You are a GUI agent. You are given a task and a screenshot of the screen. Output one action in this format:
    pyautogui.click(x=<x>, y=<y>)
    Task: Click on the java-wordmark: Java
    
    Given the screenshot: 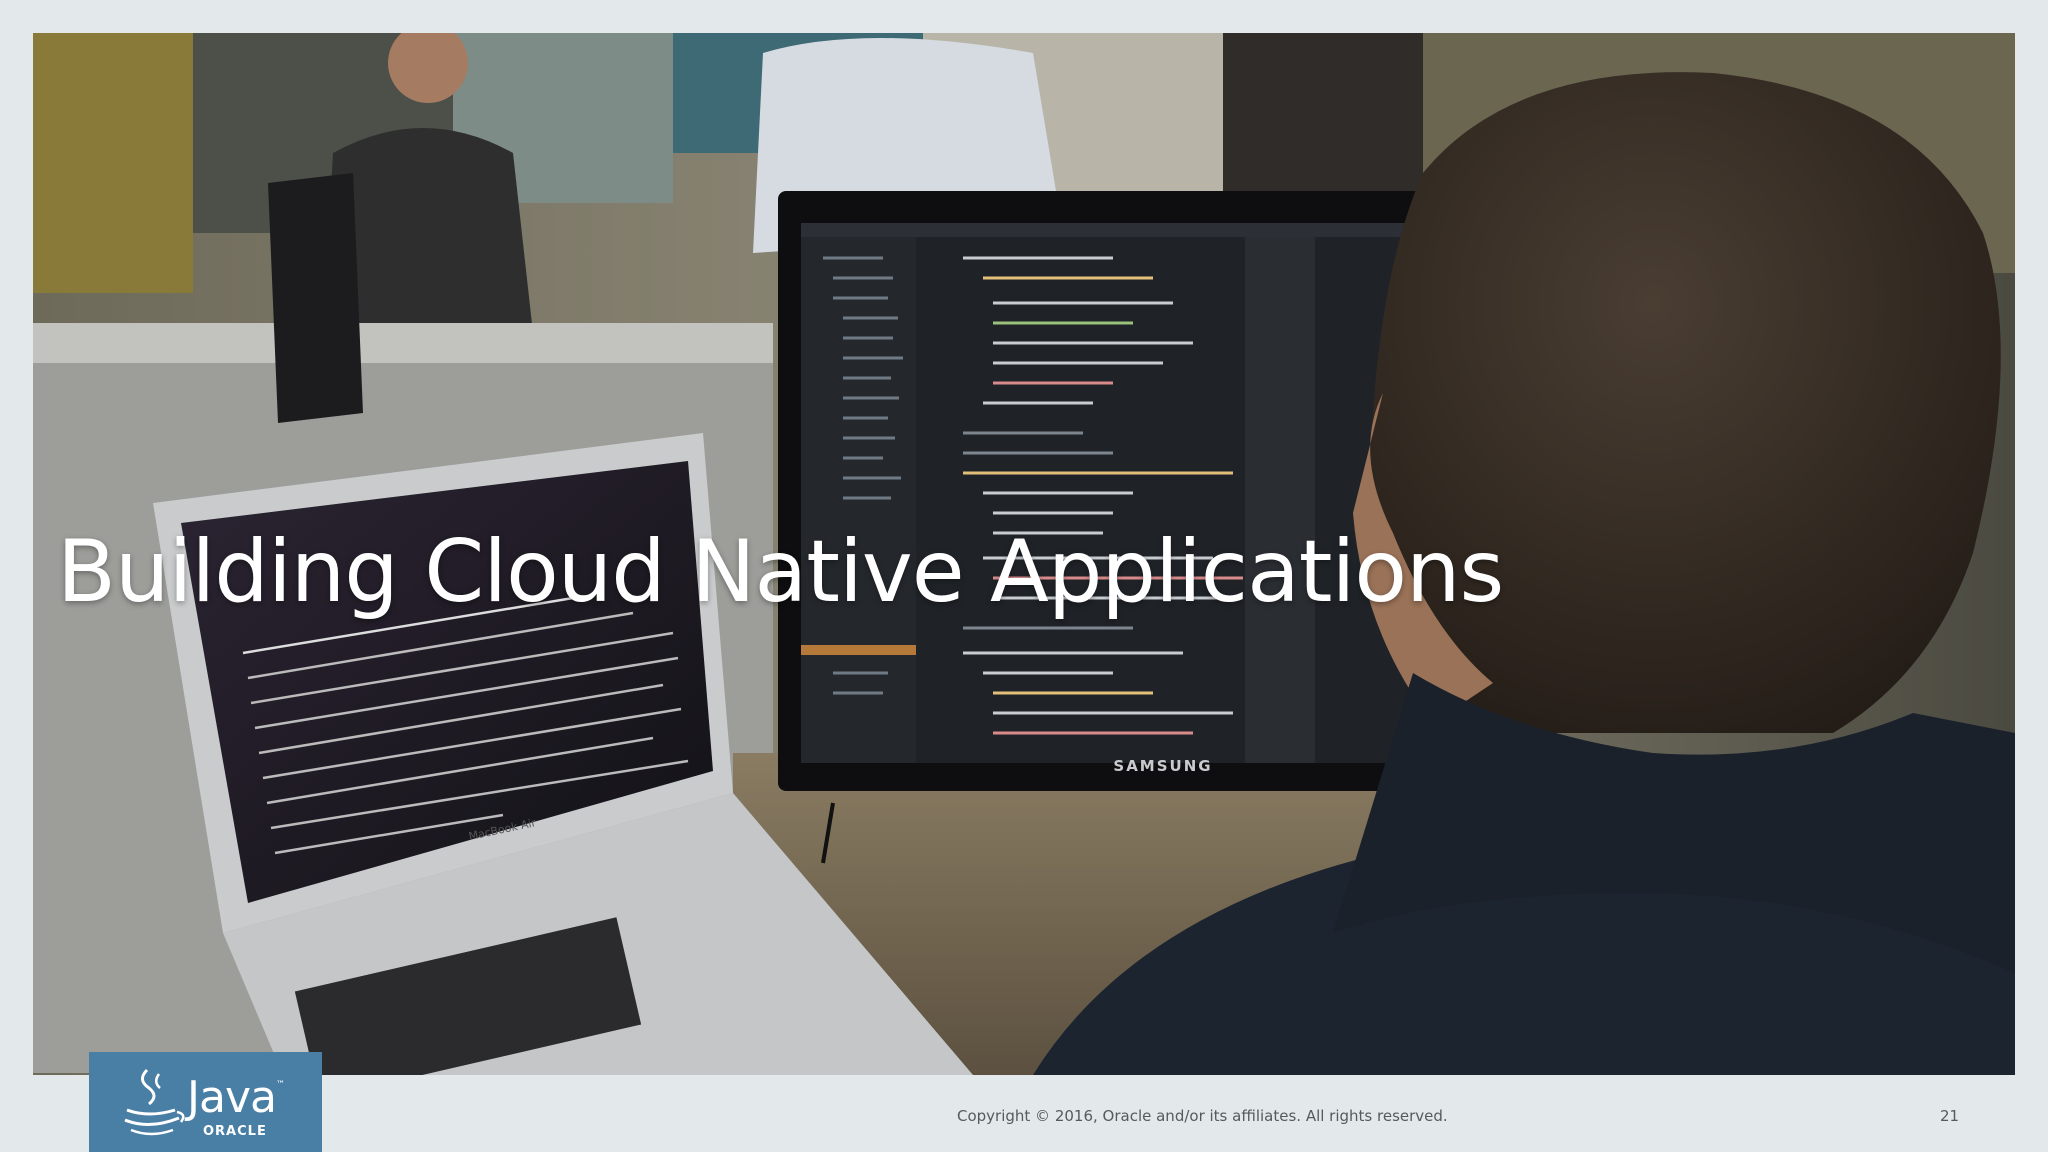 What is the action you would take?
    pyautogui.click(x=232, y=1097)
    